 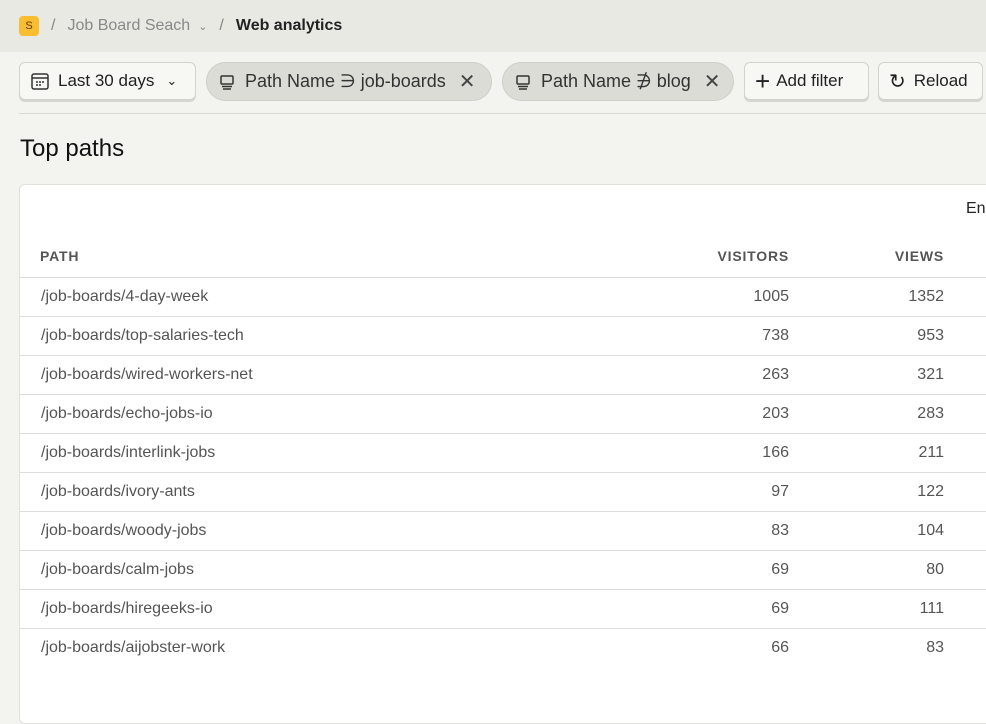 I want to click on filter-label: Path Name ∌ blog, so click(x=616, y=81).